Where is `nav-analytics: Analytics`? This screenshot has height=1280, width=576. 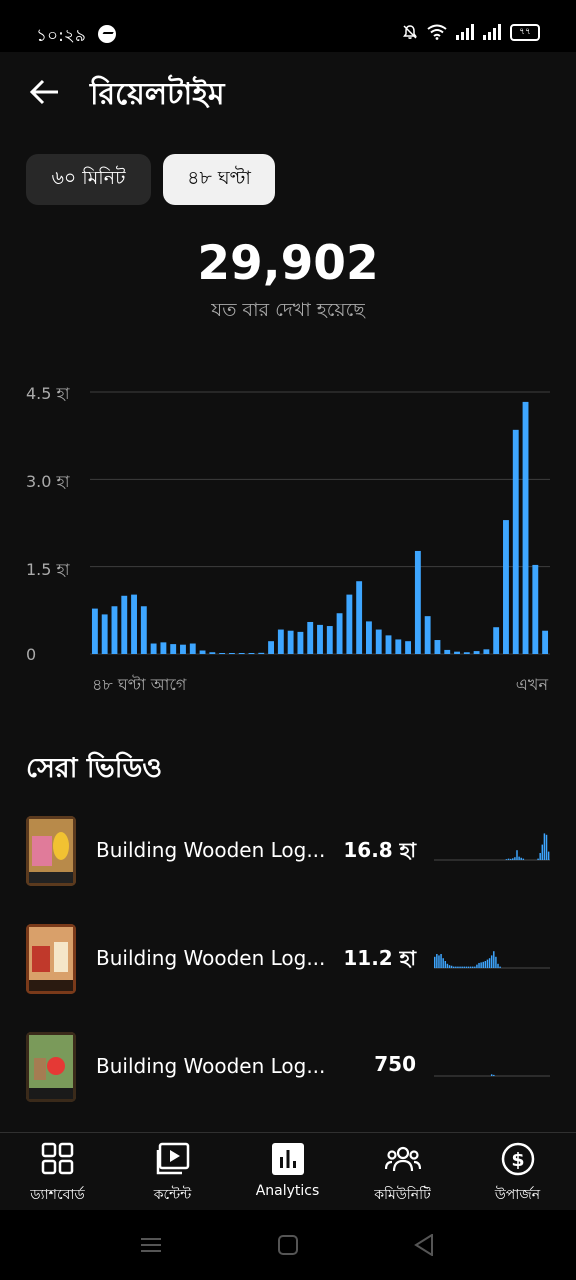
nav-analytics: Analytics is located at coordinates (287, 1172).